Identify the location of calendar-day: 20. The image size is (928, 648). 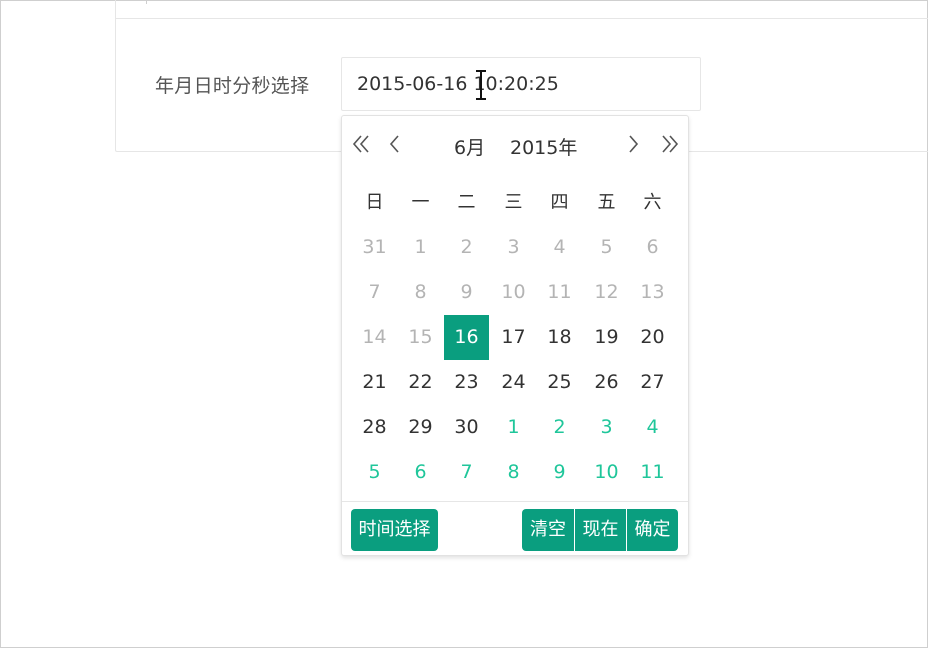
(652, 337).